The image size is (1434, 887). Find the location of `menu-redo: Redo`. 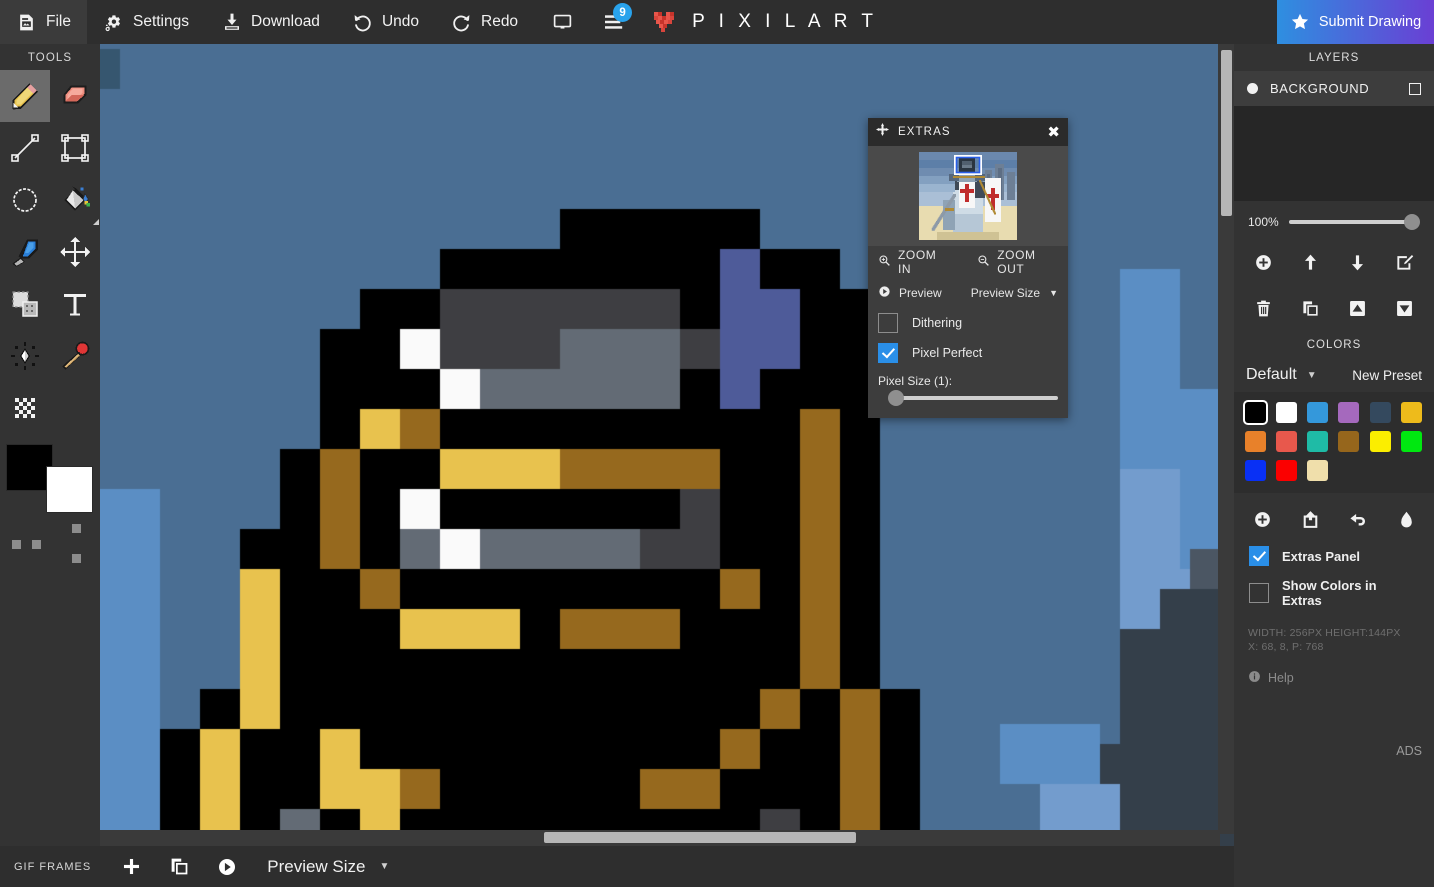

menu-redo: Redo is located at coordinates (484, 22).